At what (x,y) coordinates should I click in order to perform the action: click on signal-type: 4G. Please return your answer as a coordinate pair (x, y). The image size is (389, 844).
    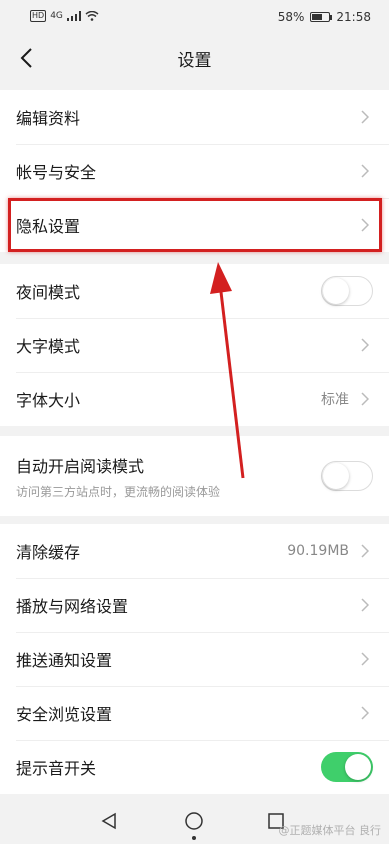
    Looking at the image, I should click on (56, 16).